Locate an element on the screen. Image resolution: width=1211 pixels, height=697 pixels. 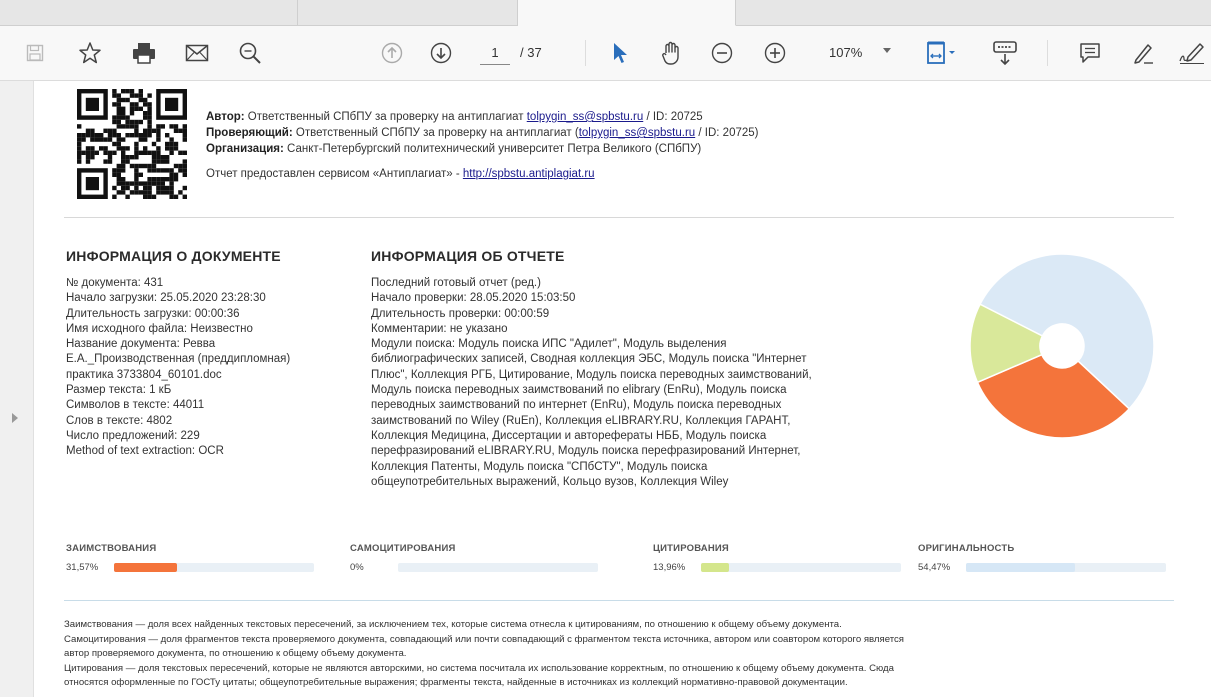
expand-panel-icon is located at coordinates (15, 418).